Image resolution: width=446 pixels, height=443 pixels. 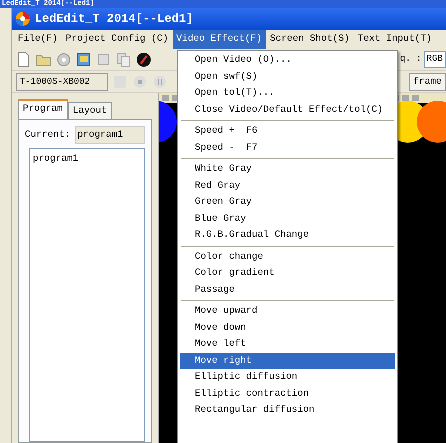 What do you see at coordinates (287, 186) in the screenshot?
I see `menu-item: Red Gray` at bounding box center [287, 186].